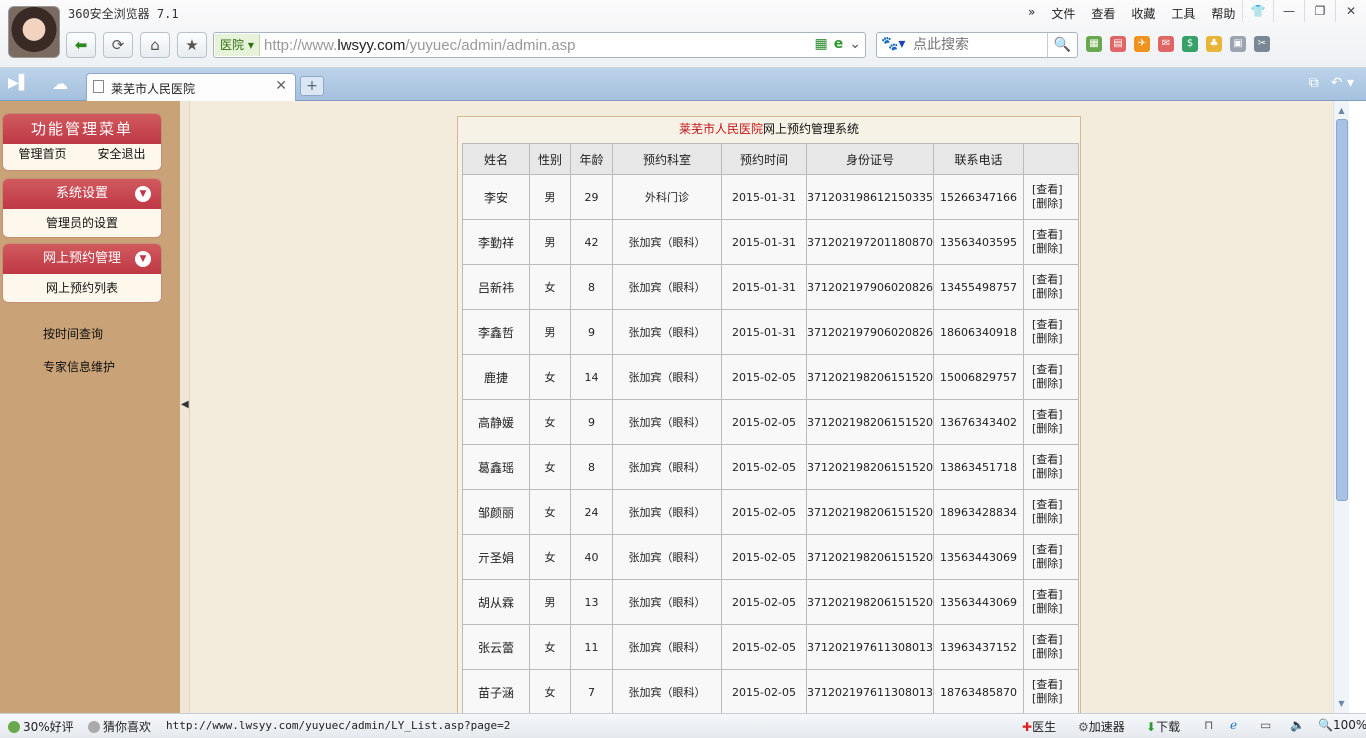 The image size is (1366, 738). I want to click on new-tab-button: +, so click(312, 86).